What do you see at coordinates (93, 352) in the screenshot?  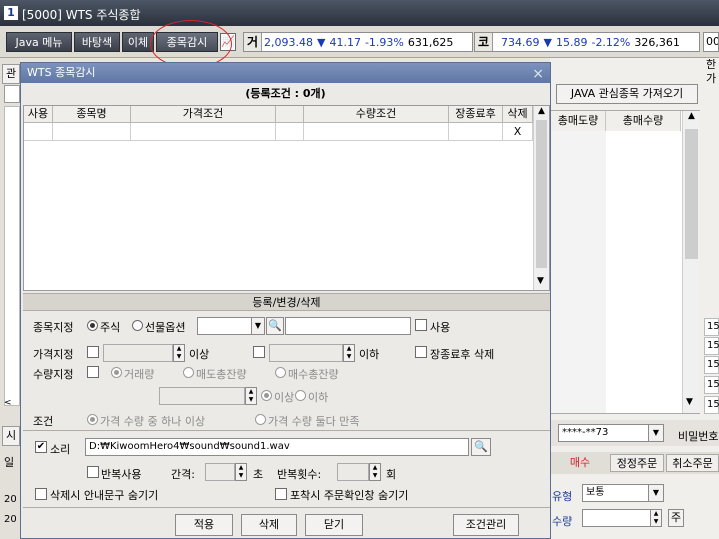 I see `price-checkbox` at bounding box center [93, 352].